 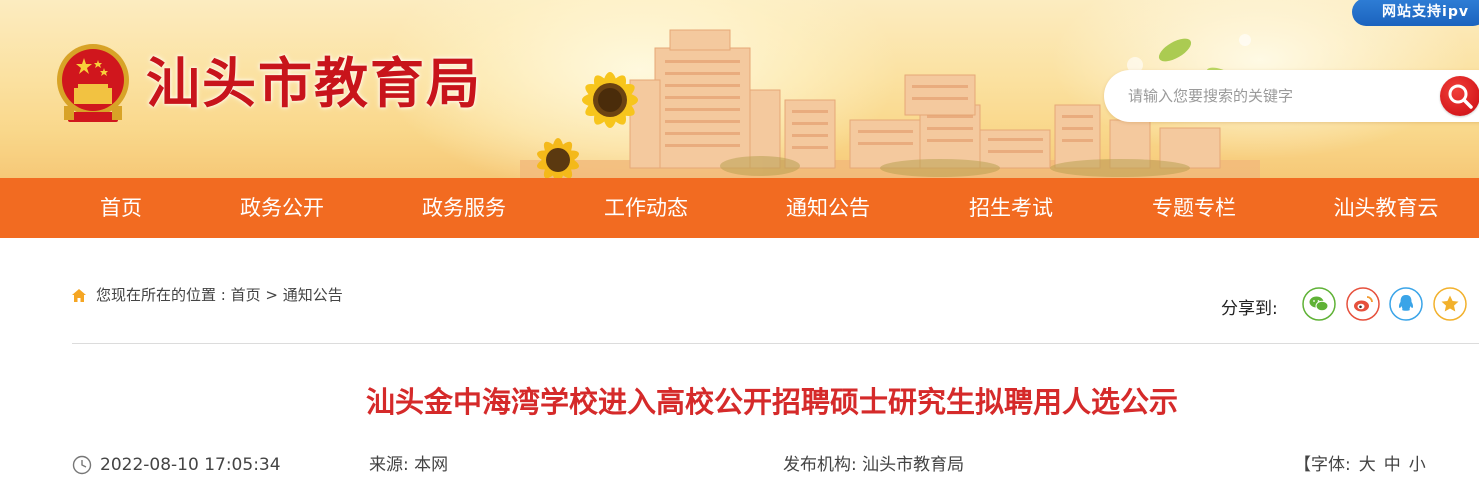 What do you see at coordinates (409, 465) in the screenshot?
I see `article-source: 来源: 本网` at bounding box center [409, 465].